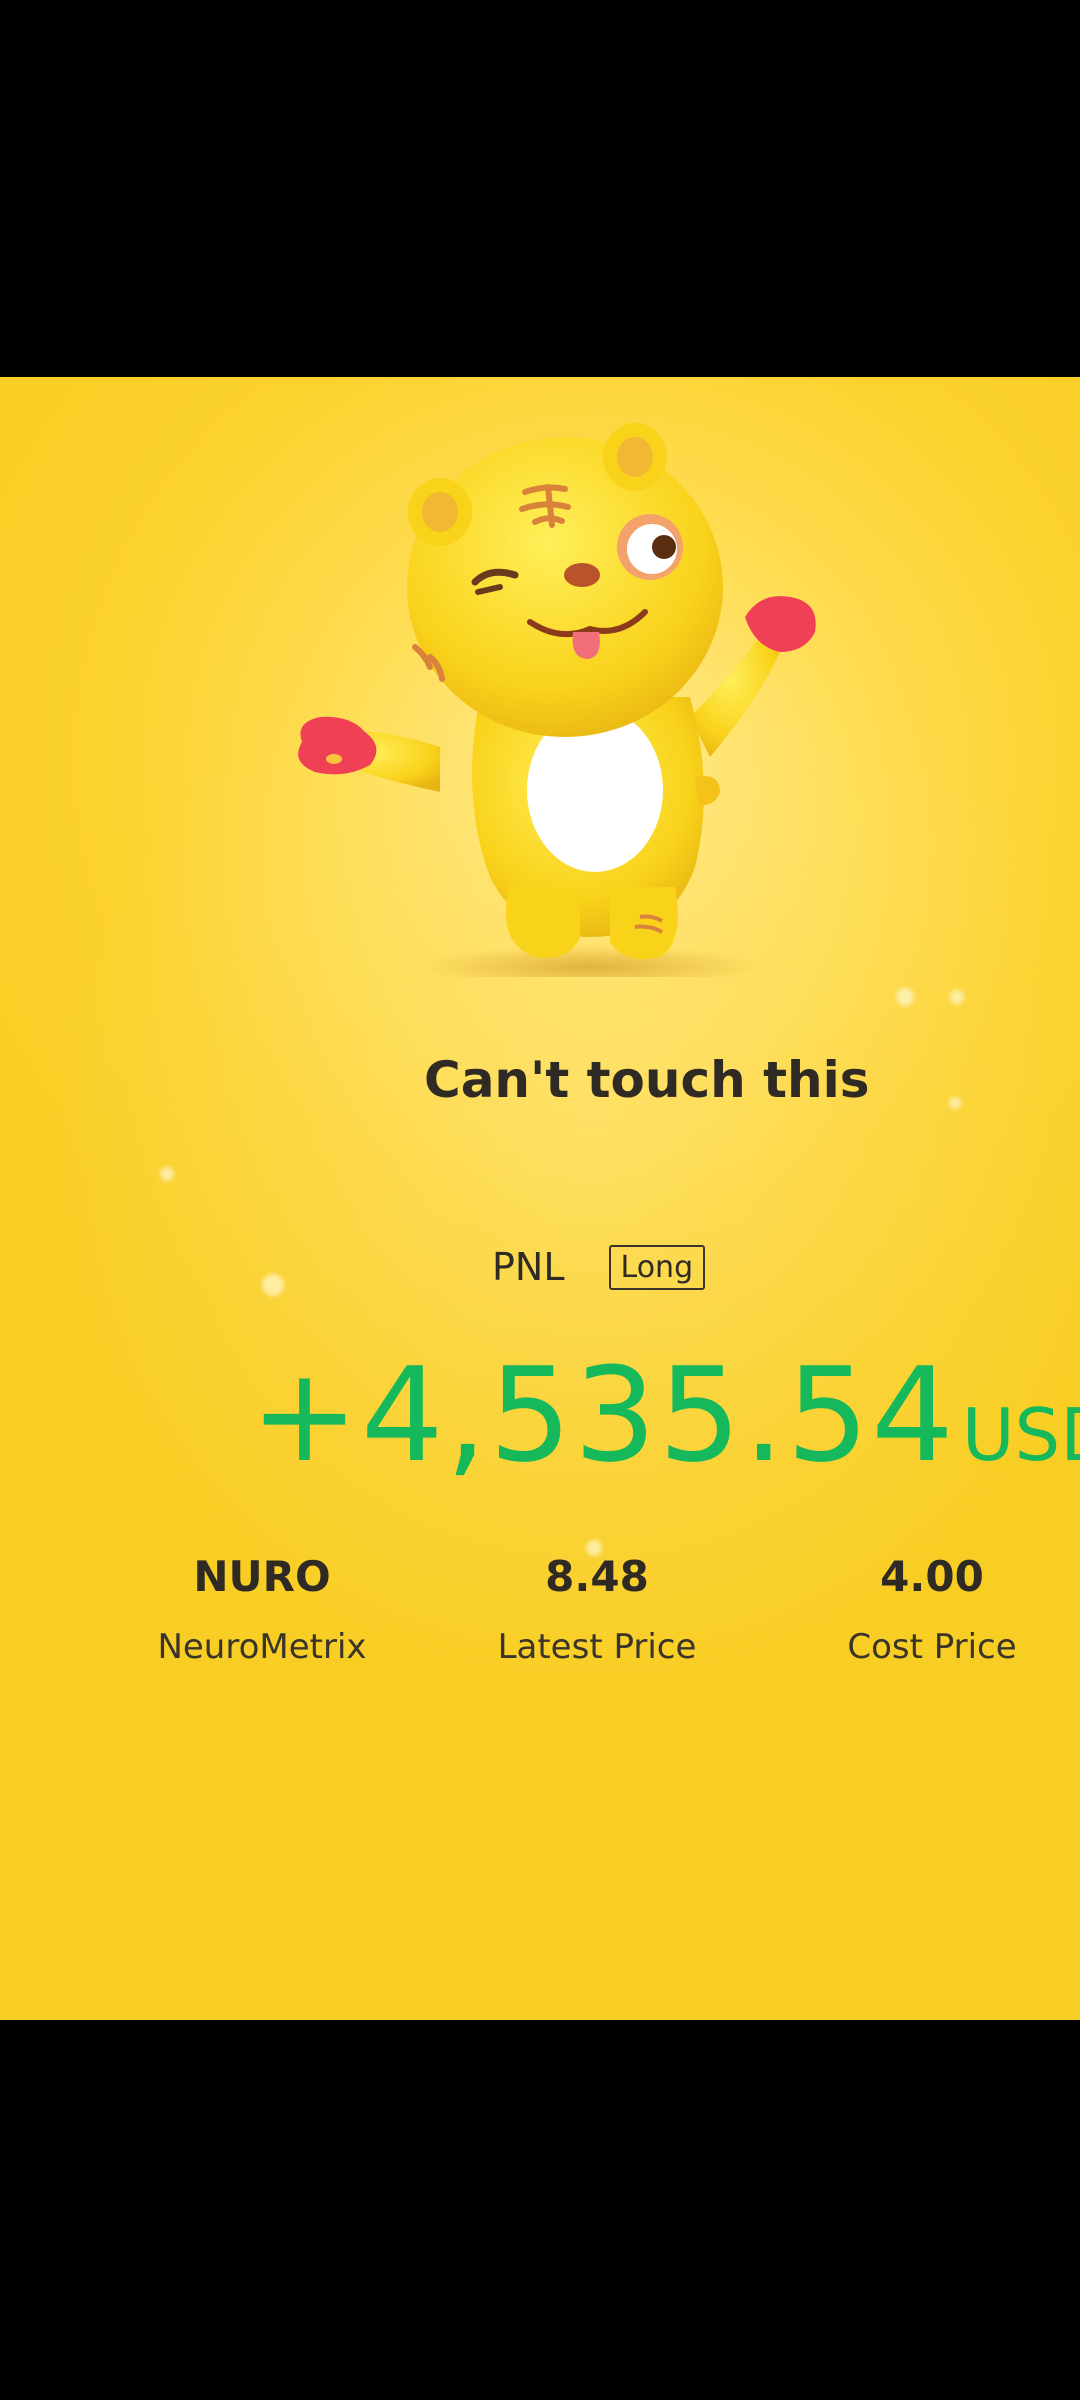 This screenshot has height=2400, width=1080. What do you see at coordinates (932, 1647) in the screenshot?
I see `stat-label: Cost Price` at bounding box center [932, 1647].